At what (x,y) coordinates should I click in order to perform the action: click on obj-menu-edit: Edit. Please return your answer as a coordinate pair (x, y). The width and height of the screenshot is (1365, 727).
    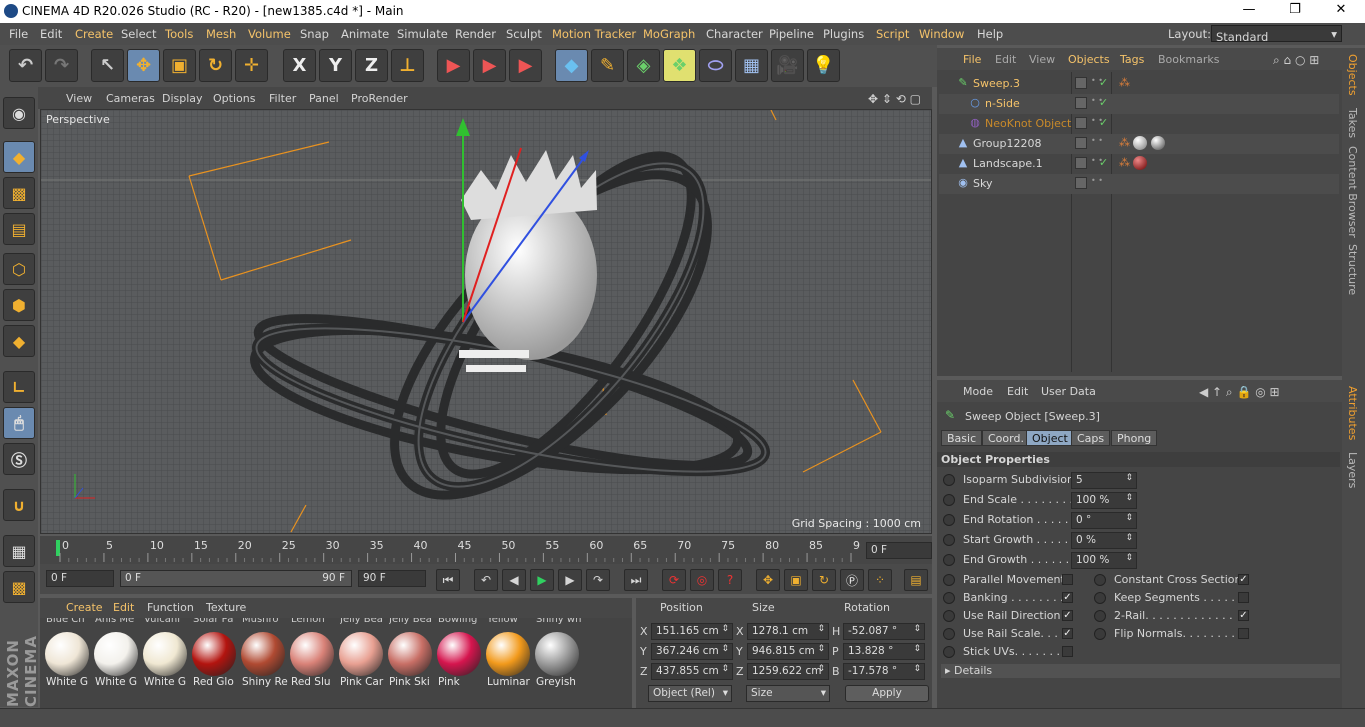
    Looking at the image, I should click on (1005, 59).